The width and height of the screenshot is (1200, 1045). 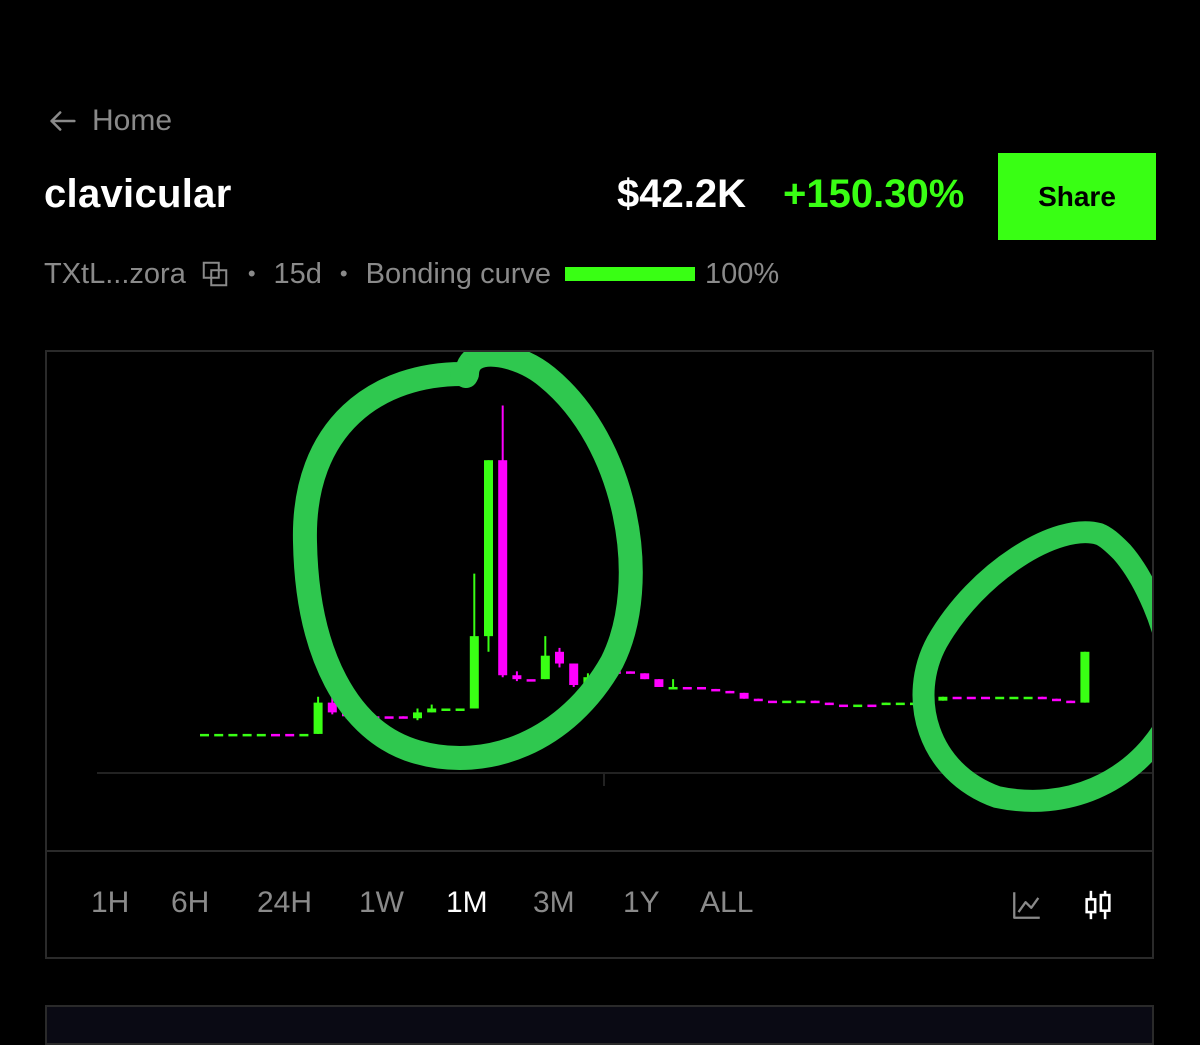 I want to click on copy-icon, so click(x=215, y=274).